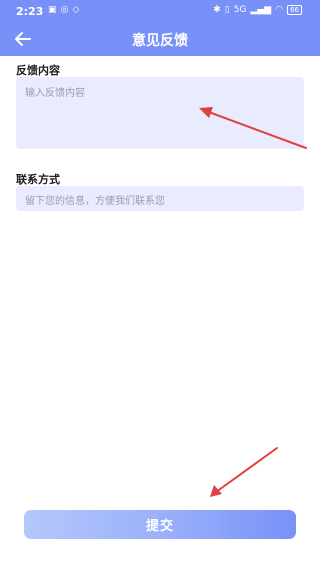  What do you see at coordinates (55, 93) in the screenshot?
I see `feedback-placeholder: 输入反馈内容` at bounding box center [55, 93].